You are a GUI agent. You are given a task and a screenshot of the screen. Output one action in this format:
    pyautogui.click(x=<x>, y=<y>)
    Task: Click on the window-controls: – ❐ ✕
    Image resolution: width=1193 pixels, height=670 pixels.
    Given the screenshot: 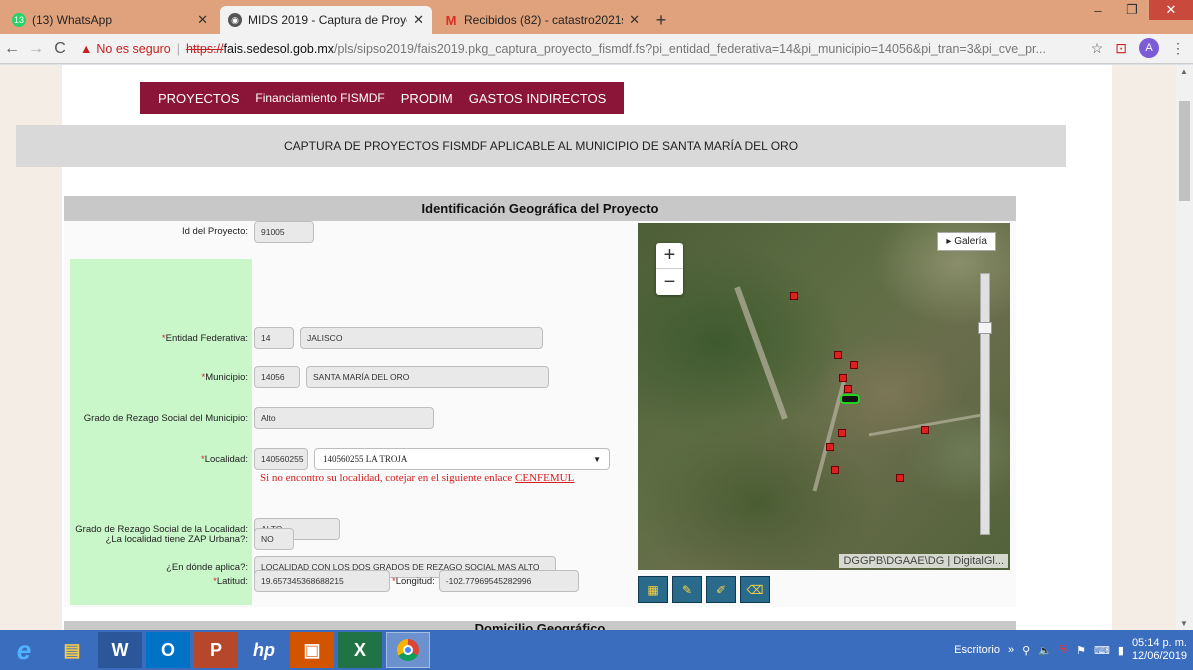 What is the action you would take?
    pyautogui.click(x=1137, y=10)
    